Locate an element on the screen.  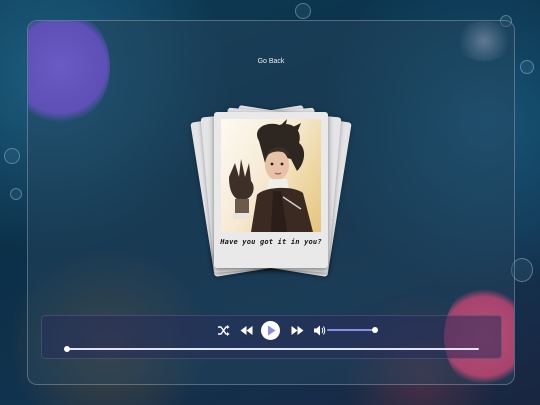
volume-button is located at coordinates (319, 330).